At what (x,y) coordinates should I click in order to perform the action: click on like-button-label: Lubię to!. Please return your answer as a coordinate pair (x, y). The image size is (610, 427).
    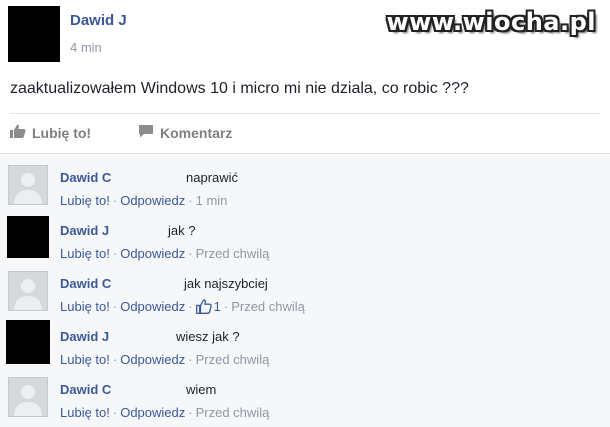
    Looking at the image, I should click on (62, 132).